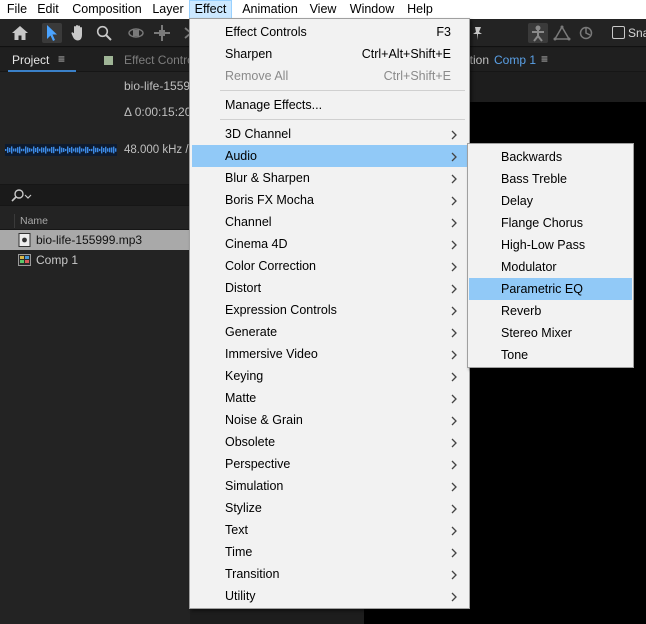 This screenshot has height=624, width=646. I want to click on menu-item-effect-controls: Effect Controls F3, so click(329, 32).